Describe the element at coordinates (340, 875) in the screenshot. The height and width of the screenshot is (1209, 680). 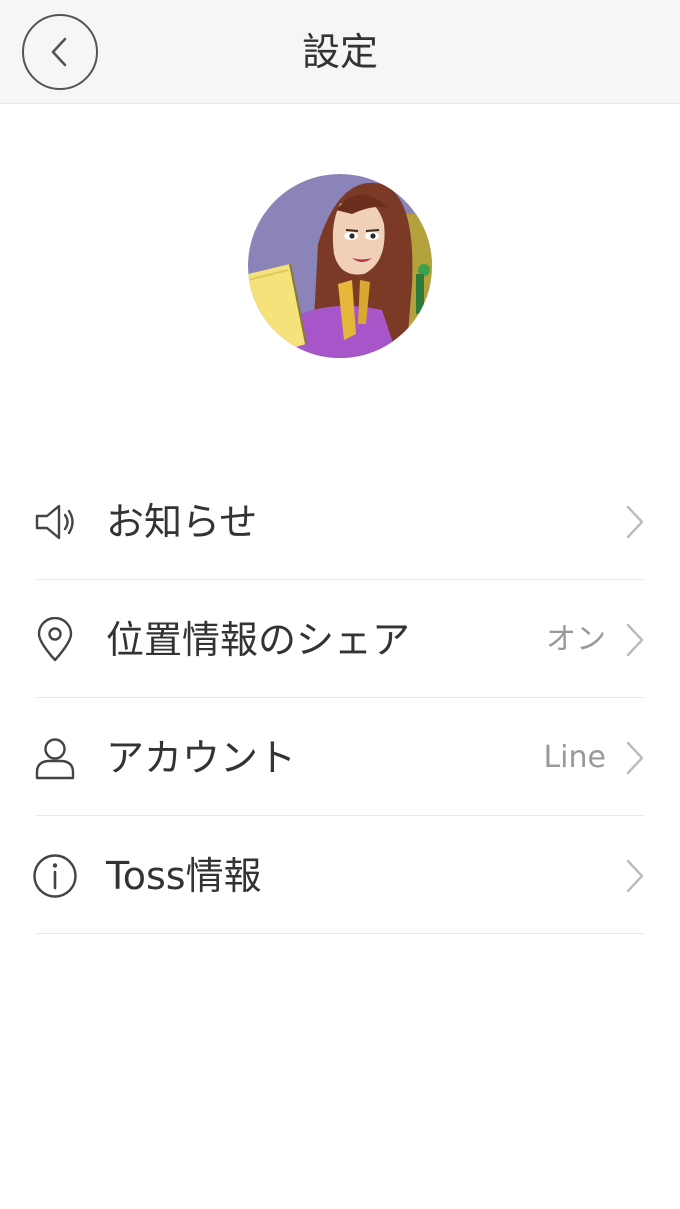
I see `settings-row-about: Toss情報` at that location.